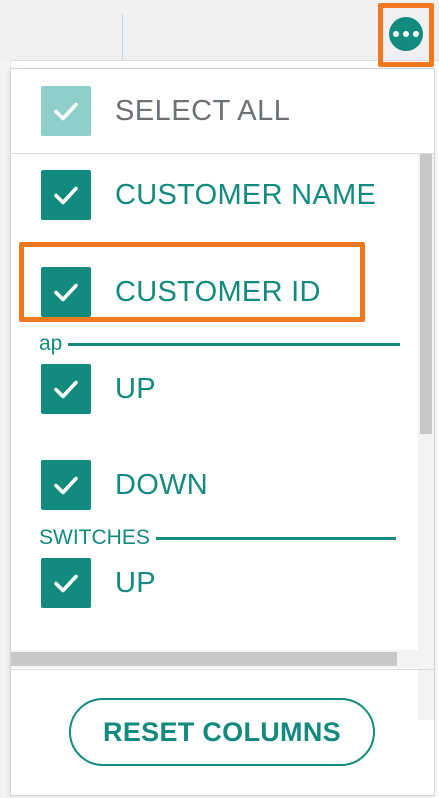 The height and width of the screenshot is (798, 439). What do you see at coordinates (426, 437) in the screenshot?
I see `vertical-scrollbar` at bounding box center [426, 437].